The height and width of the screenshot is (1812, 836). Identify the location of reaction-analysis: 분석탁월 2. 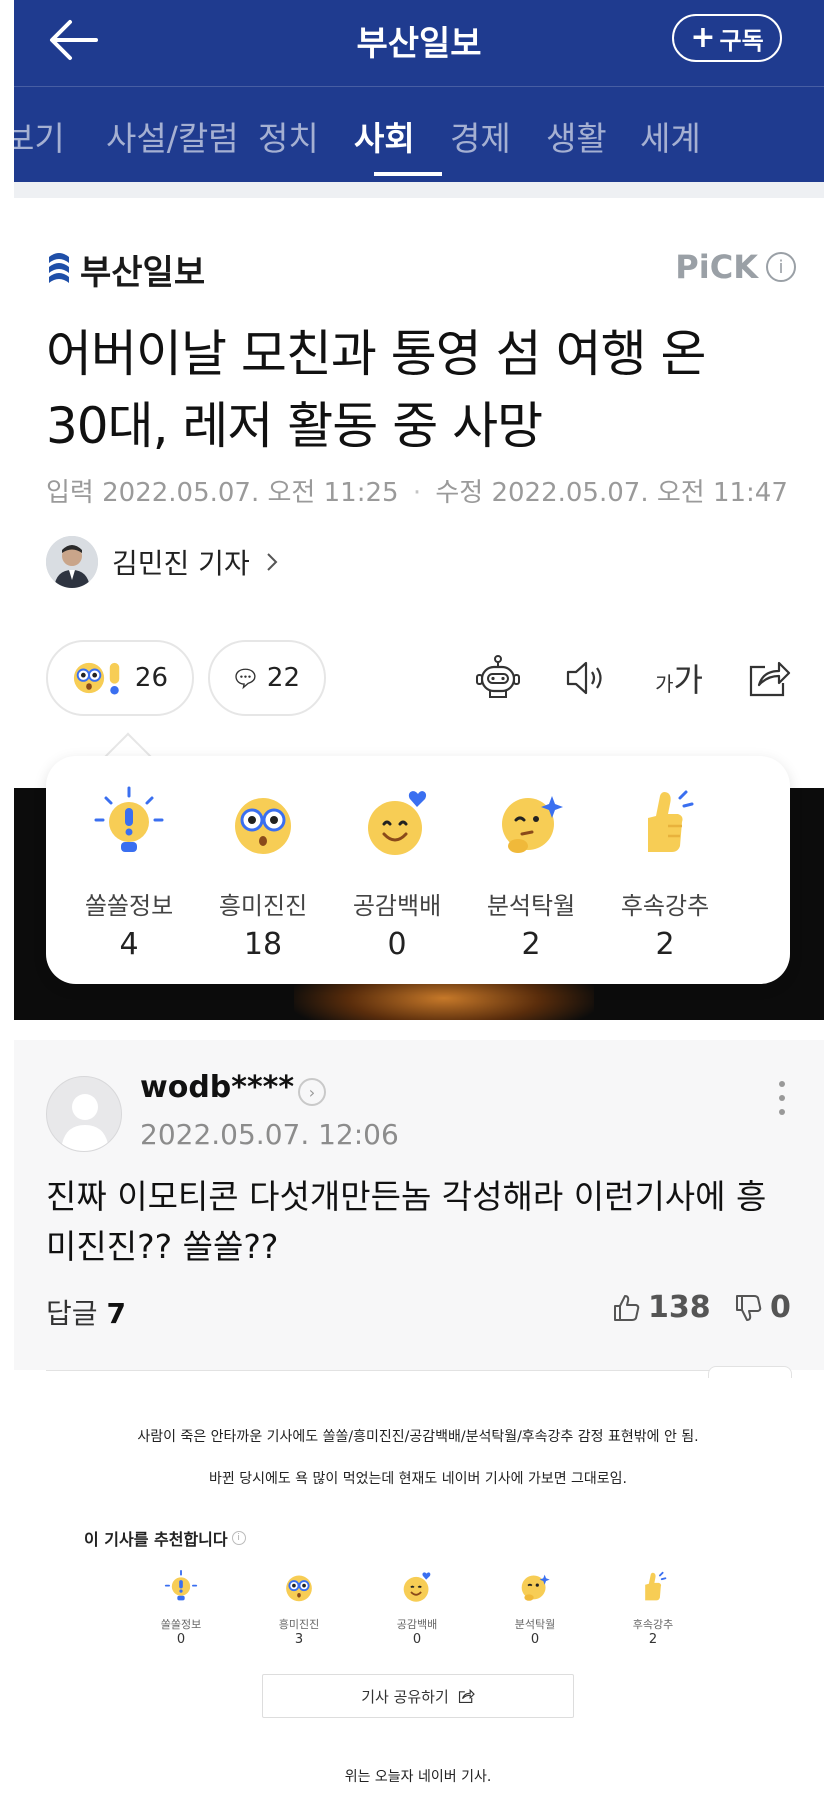
(531, 874).